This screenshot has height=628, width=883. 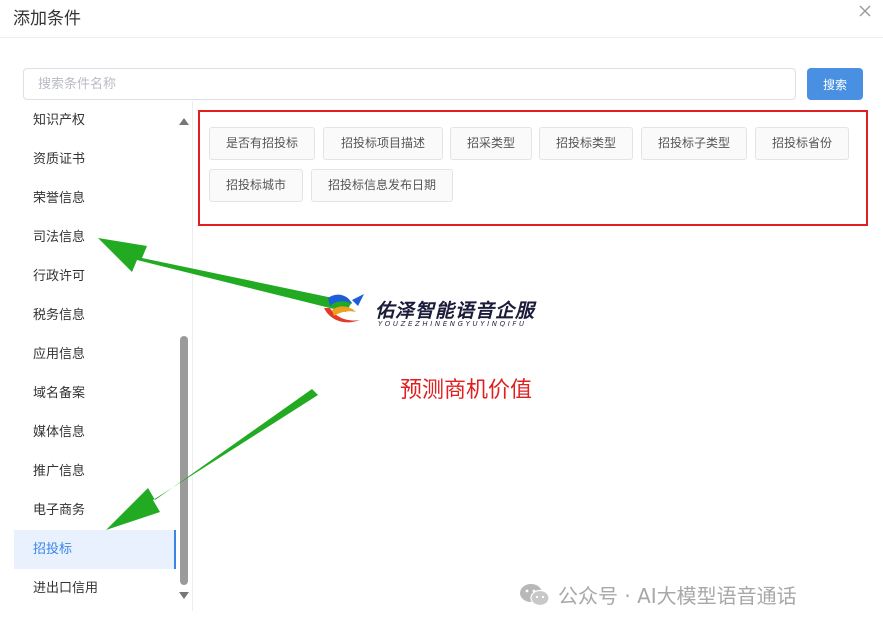 What do you see at coordinates (95, 237) in the screenshot?
I see `sidebar-item-judicial: 司法信息` at bounding box center [95, 237].